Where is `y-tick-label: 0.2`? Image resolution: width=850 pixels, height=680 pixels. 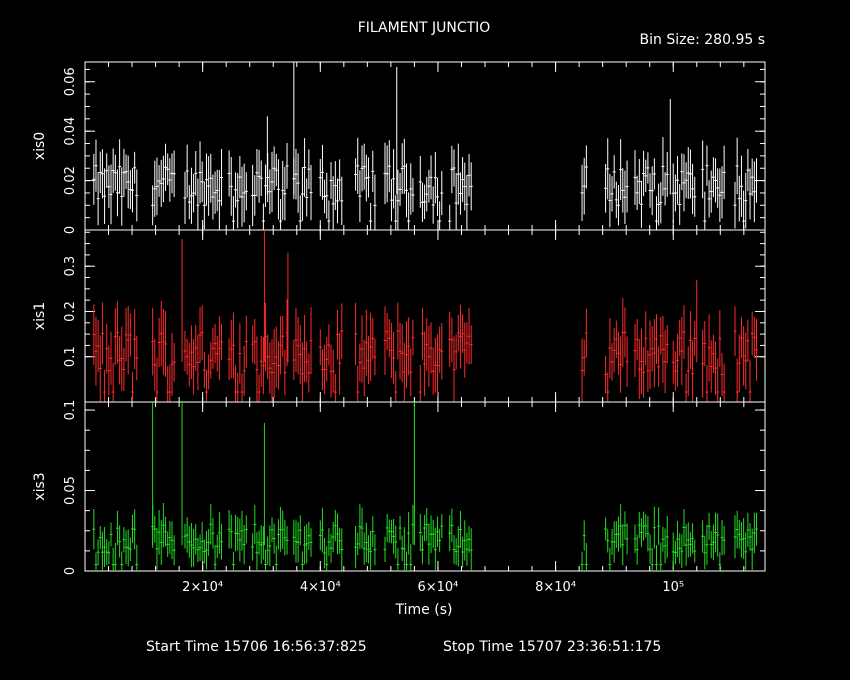 y-tick-label: 0.2 is located at coordinates (70, 311).